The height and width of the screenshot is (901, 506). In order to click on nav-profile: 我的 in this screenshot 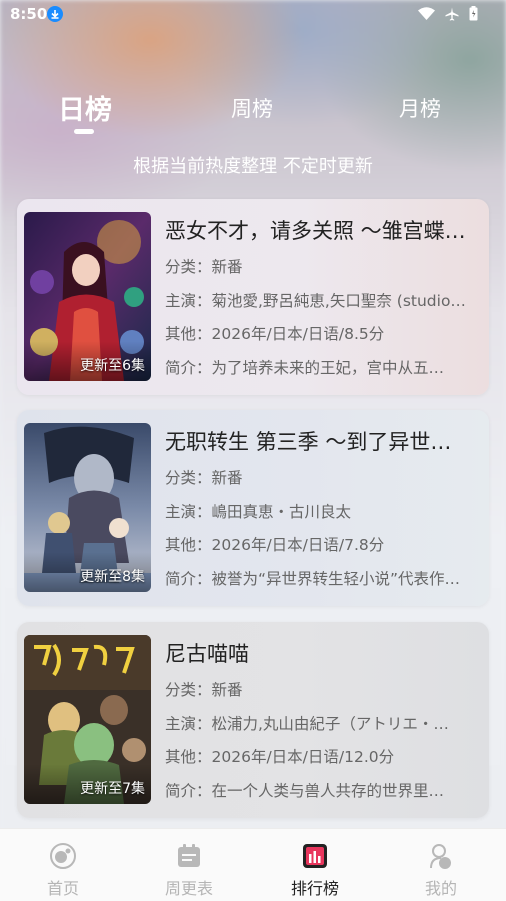, I will do `click(441, 865)`.